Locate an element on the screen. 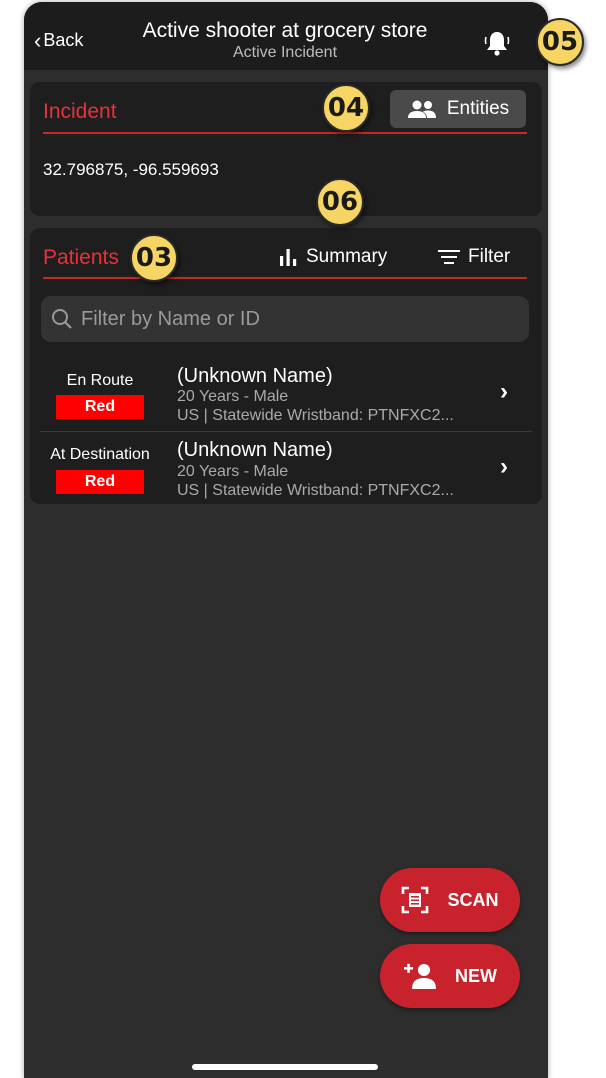 The image size is (606, 1078). incident-section-title: Incident is located at coordinates (80, 111).